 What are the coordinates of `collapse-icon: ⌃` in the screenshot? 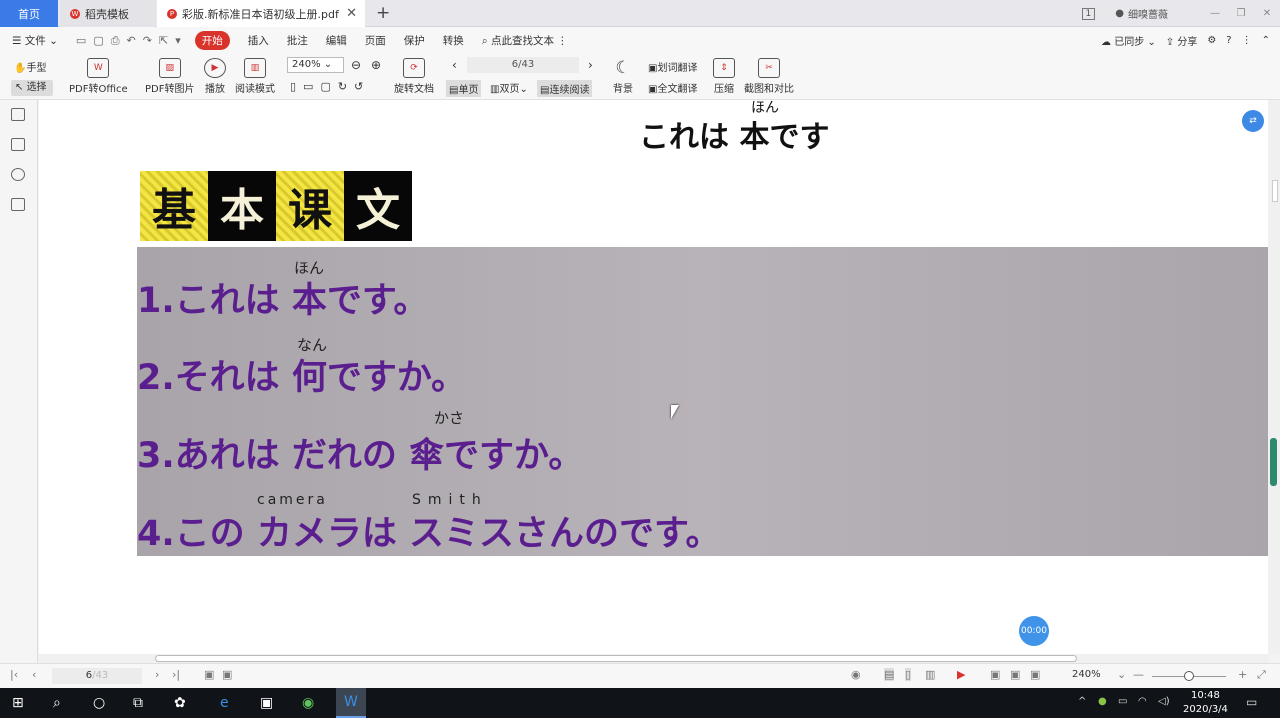 It's located at (1266, 40).